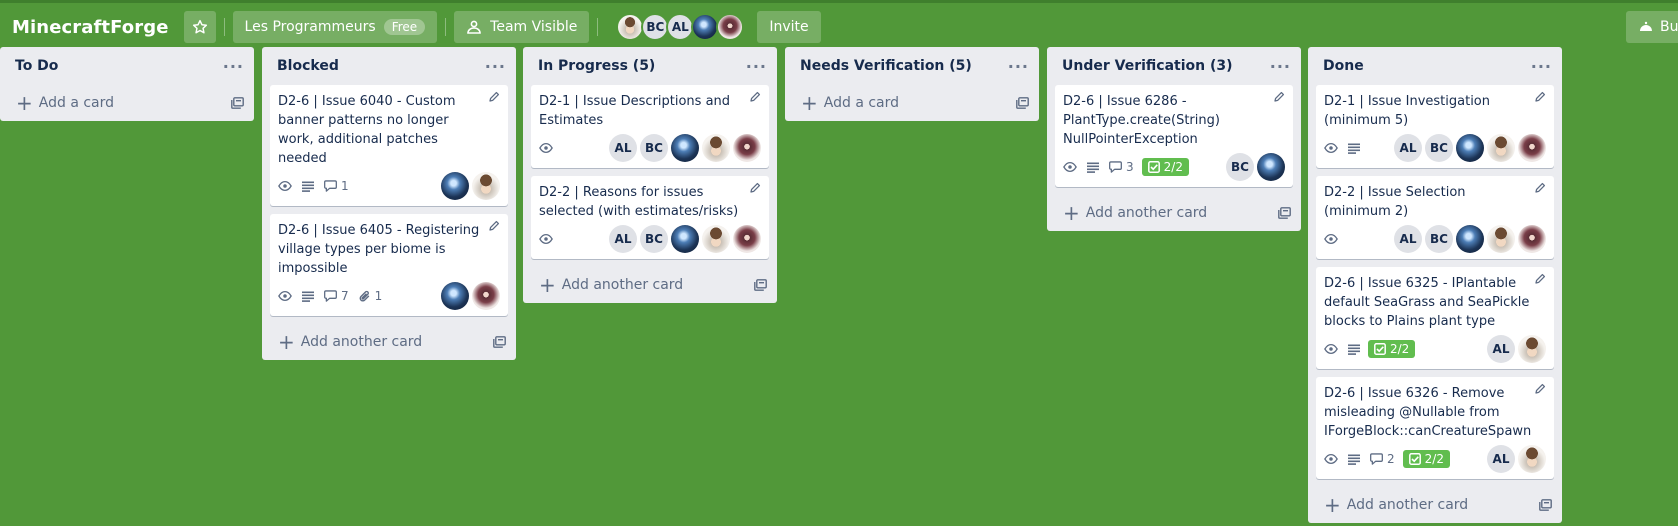  What do you see at coordinates (1343, 66) in the screenshot?
I see `list-title: Done` at bounding box center [1343, 66].